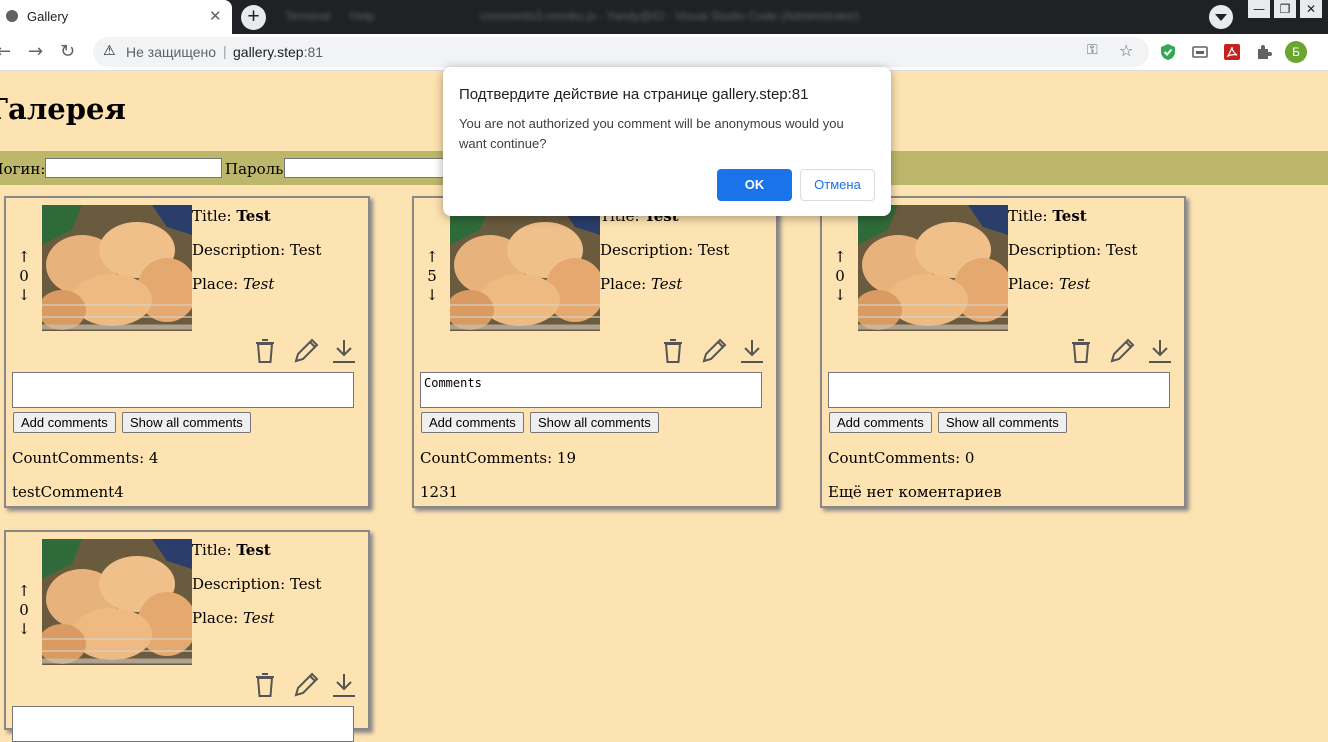  I want to click on back-icon: ←, so click(5, 51).